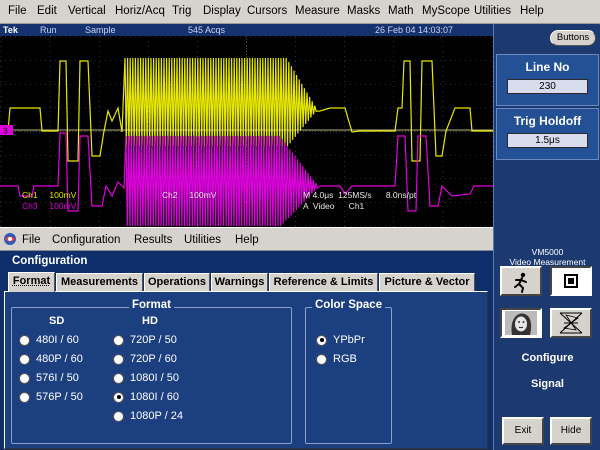  I want to click on tab-warnings: Warnings, so click(239, 282).